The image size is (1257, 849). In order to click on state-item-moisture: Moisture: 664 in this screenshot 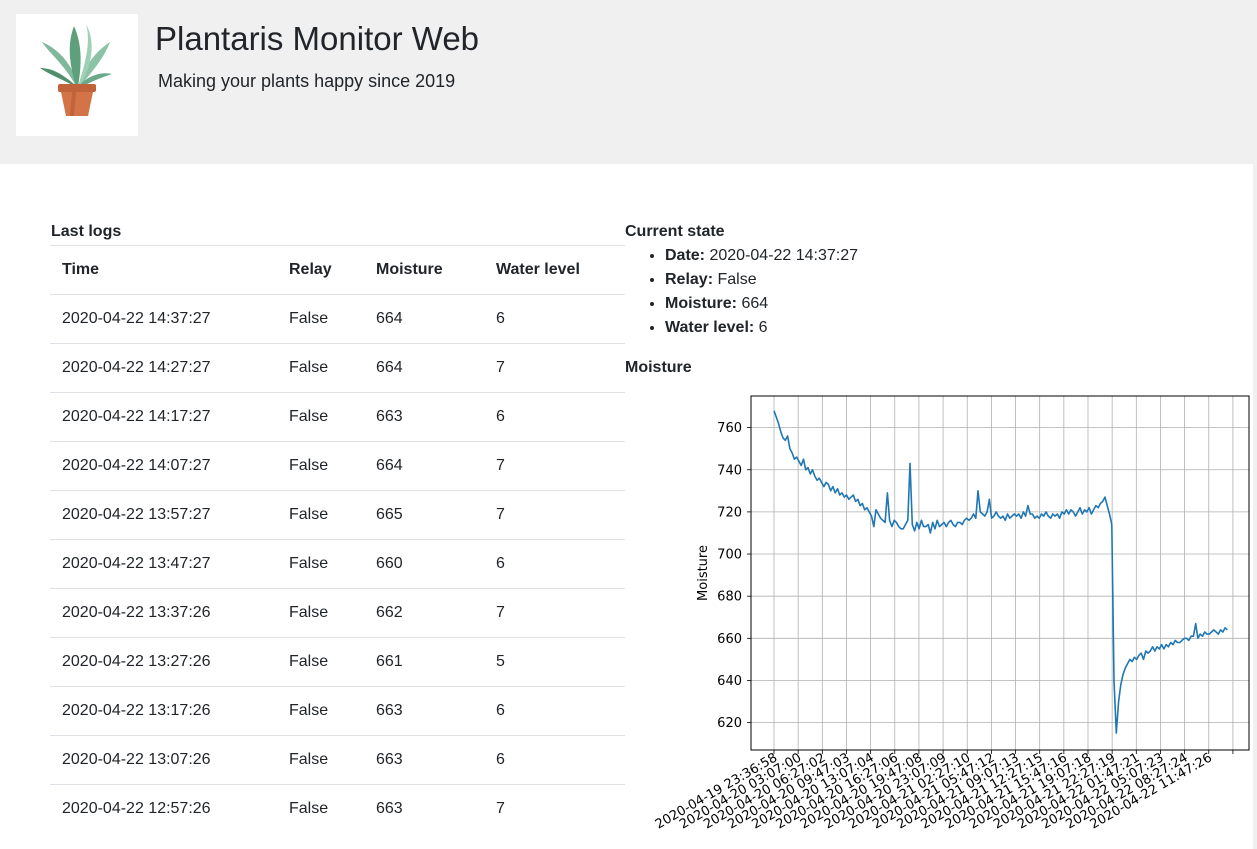, I will do `click(761, 304)`.